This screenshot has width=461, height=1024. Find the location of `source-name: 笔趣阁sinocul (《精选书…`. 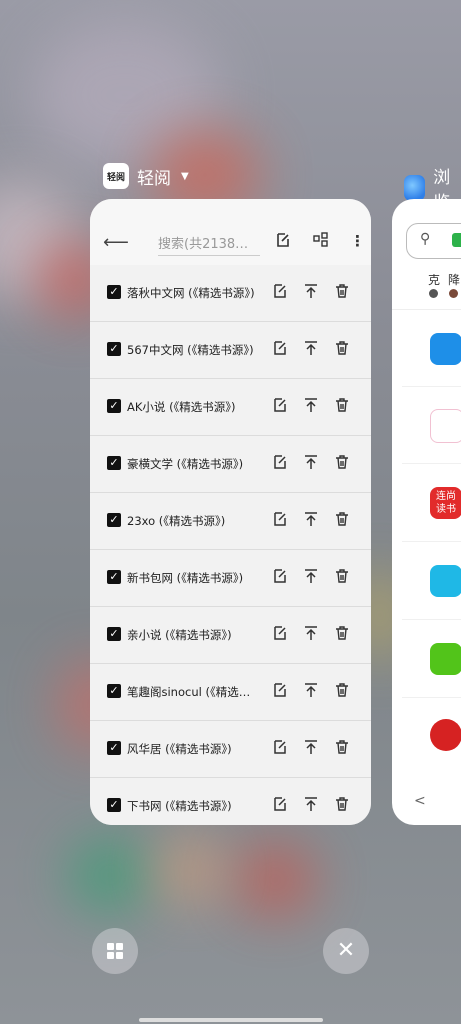

source-name: 笔趣阁sinocul (《精选书… is located at coordinates (192, 692).